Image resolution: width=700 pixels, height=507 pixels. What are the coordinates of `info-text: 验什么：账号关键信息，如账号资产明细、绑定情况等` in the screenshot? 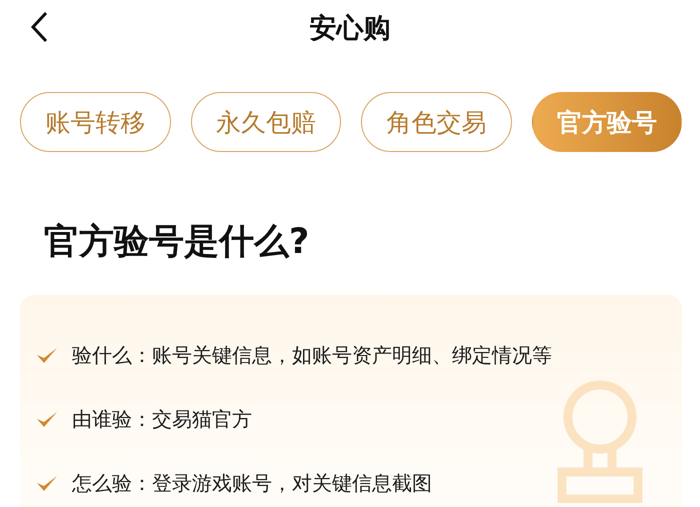 It's located at (312, 355).